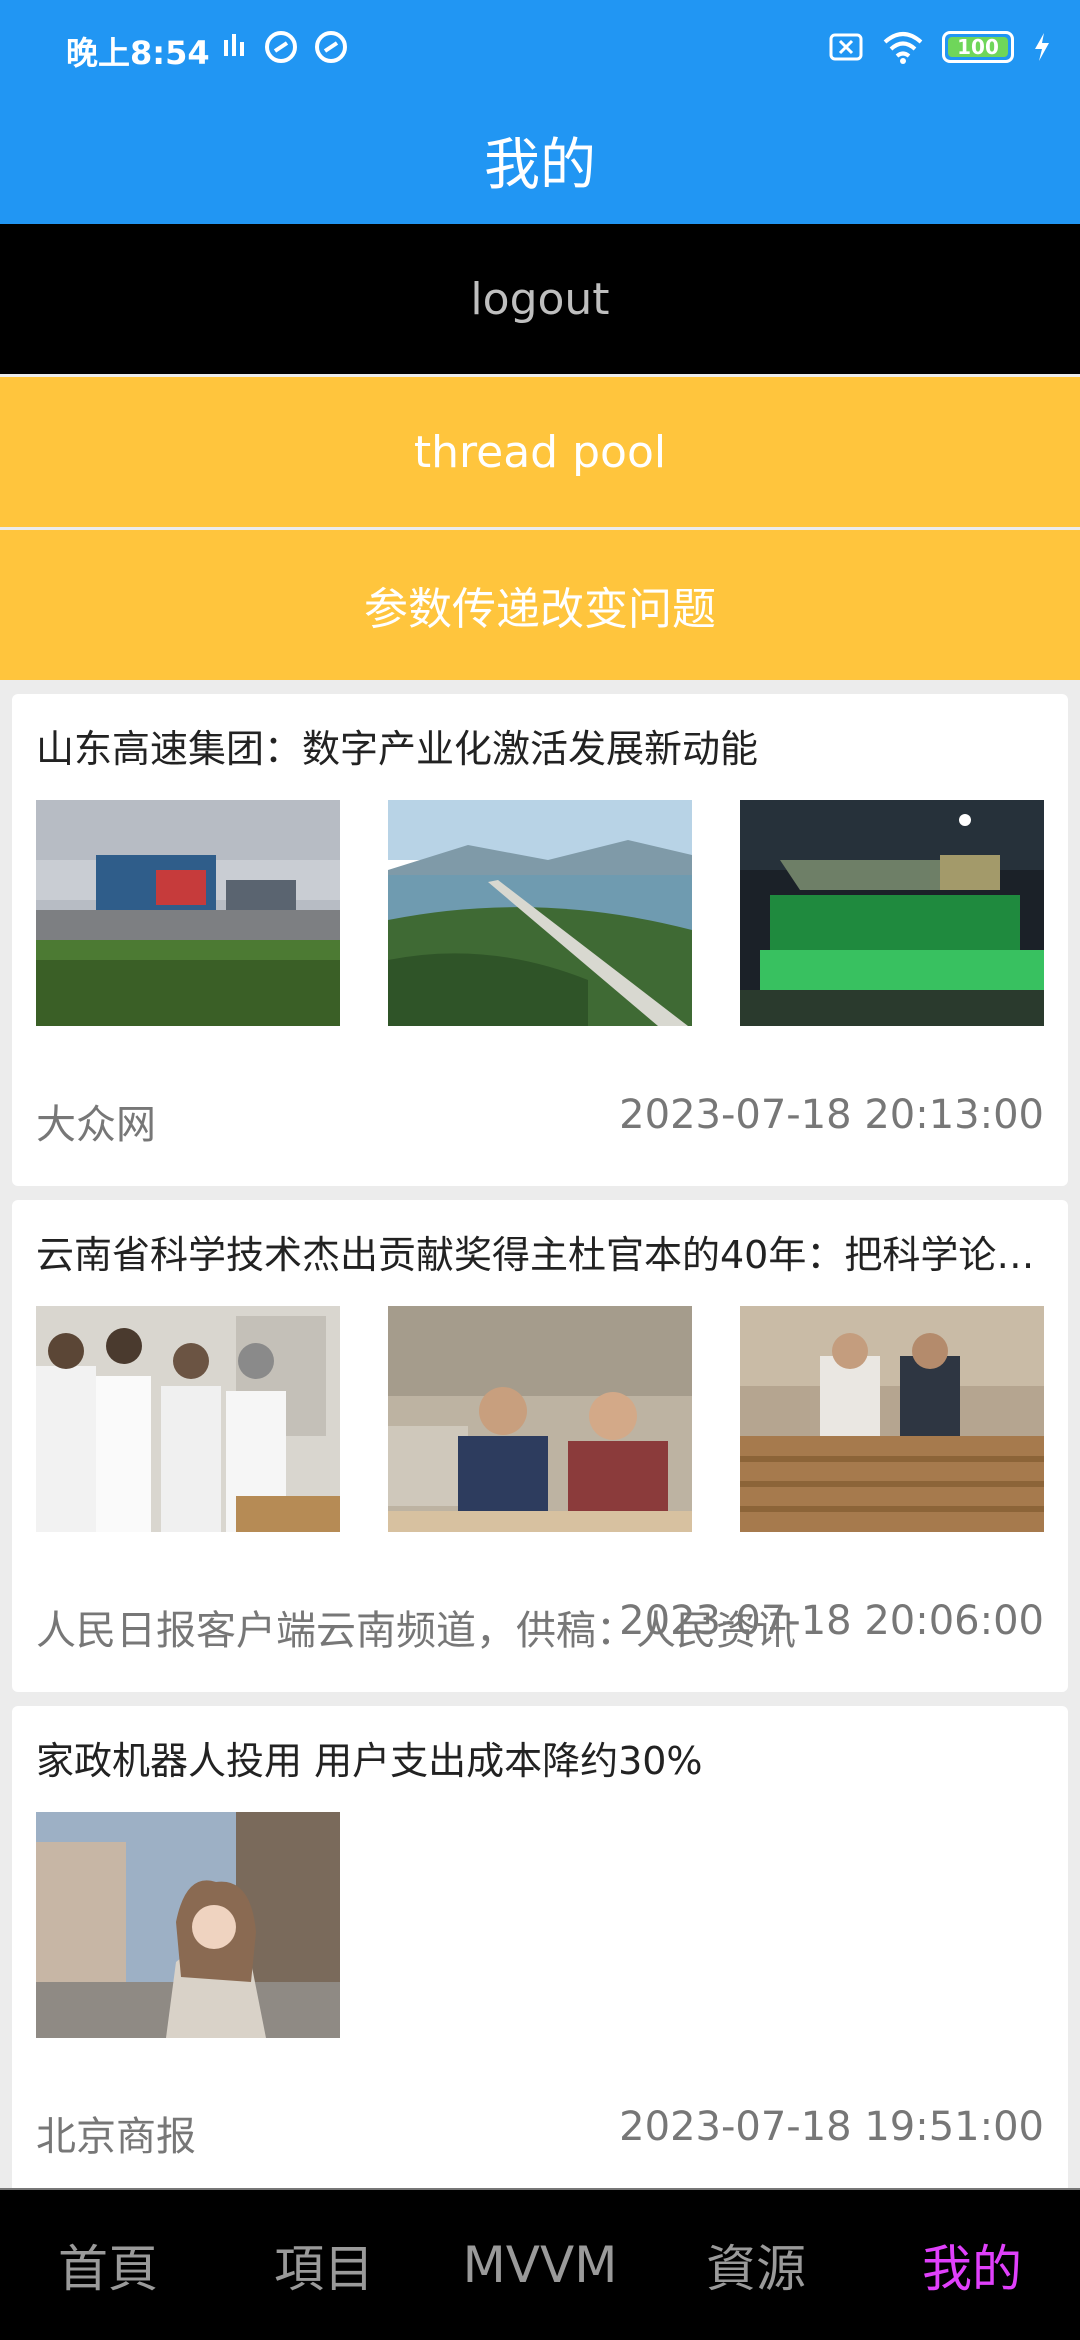  I want to click on photo-lab-visit, so click(188, 1419).